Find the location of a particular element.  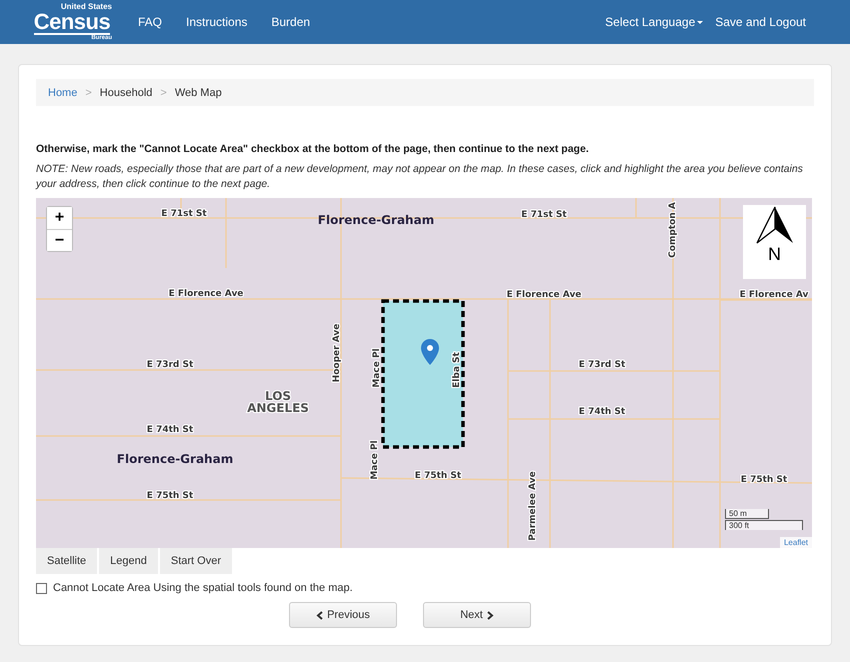

street-label: E Florence Av is located at coordinates (774, 295).